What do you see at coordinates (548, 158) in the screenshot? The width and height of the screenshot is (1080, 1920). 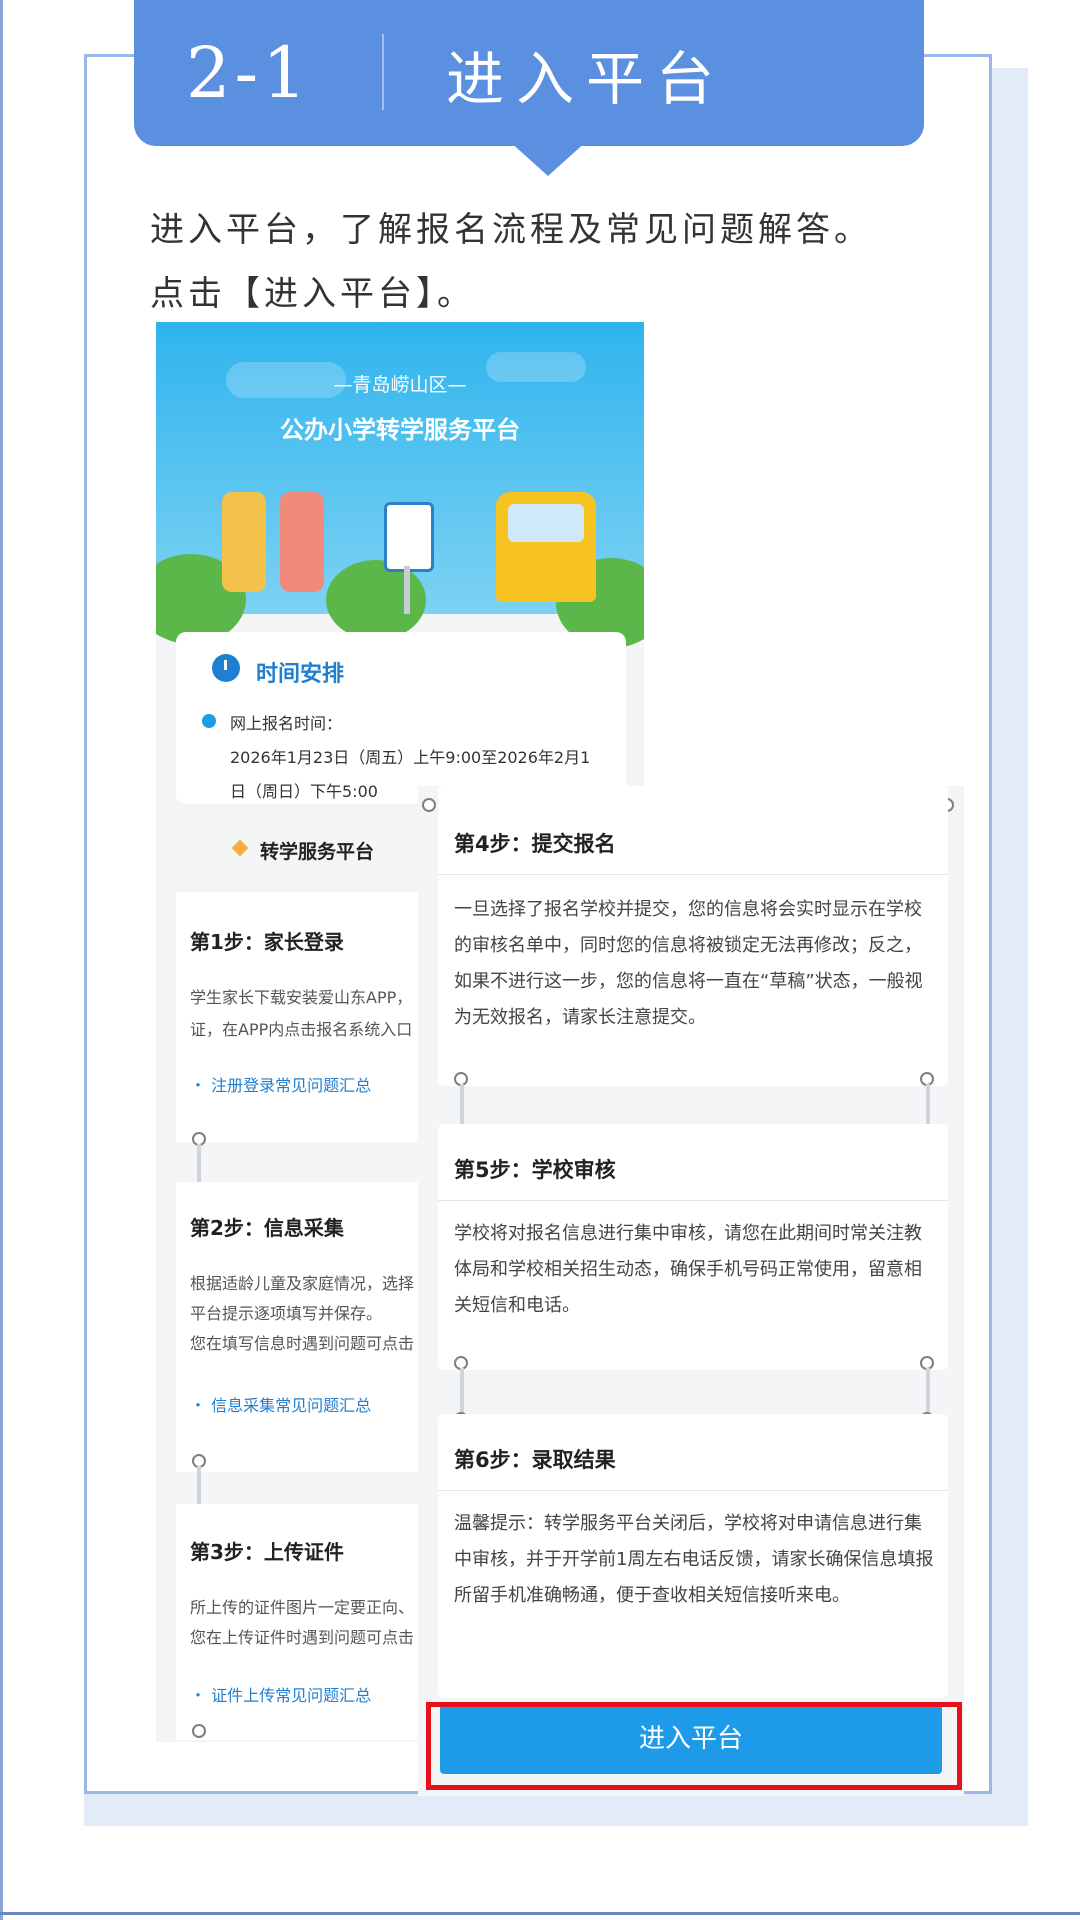 I see `banner-notch` at bounding box center [548, 158].